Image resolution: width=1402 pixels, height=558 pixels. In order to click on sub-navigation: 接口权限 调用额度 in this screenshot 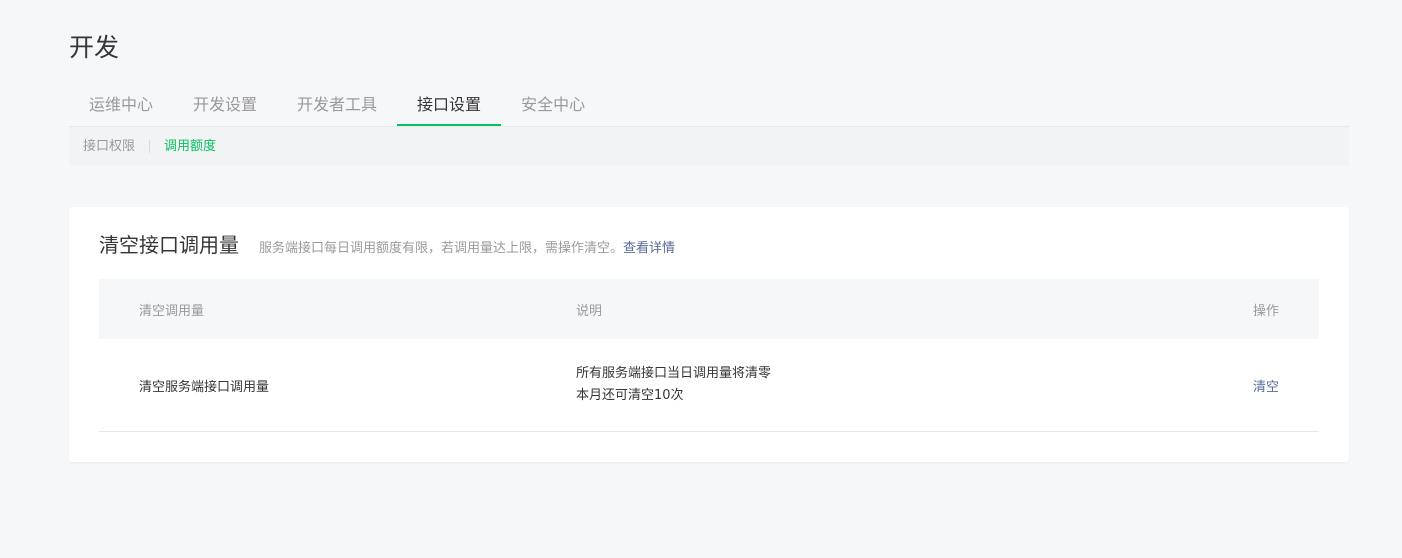, I will do `click(709, 146)`.